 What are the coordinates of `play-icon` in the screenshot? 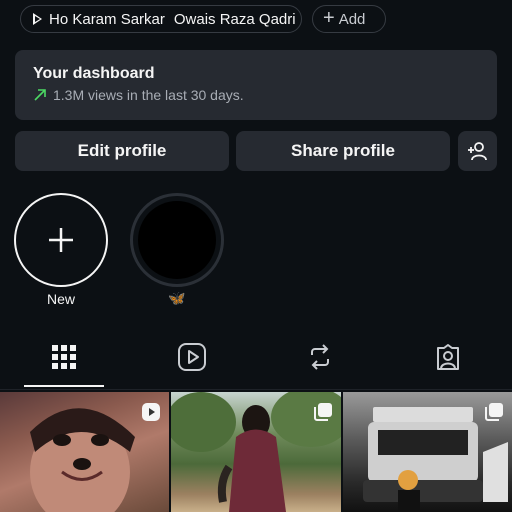 It's located at (37, 19).